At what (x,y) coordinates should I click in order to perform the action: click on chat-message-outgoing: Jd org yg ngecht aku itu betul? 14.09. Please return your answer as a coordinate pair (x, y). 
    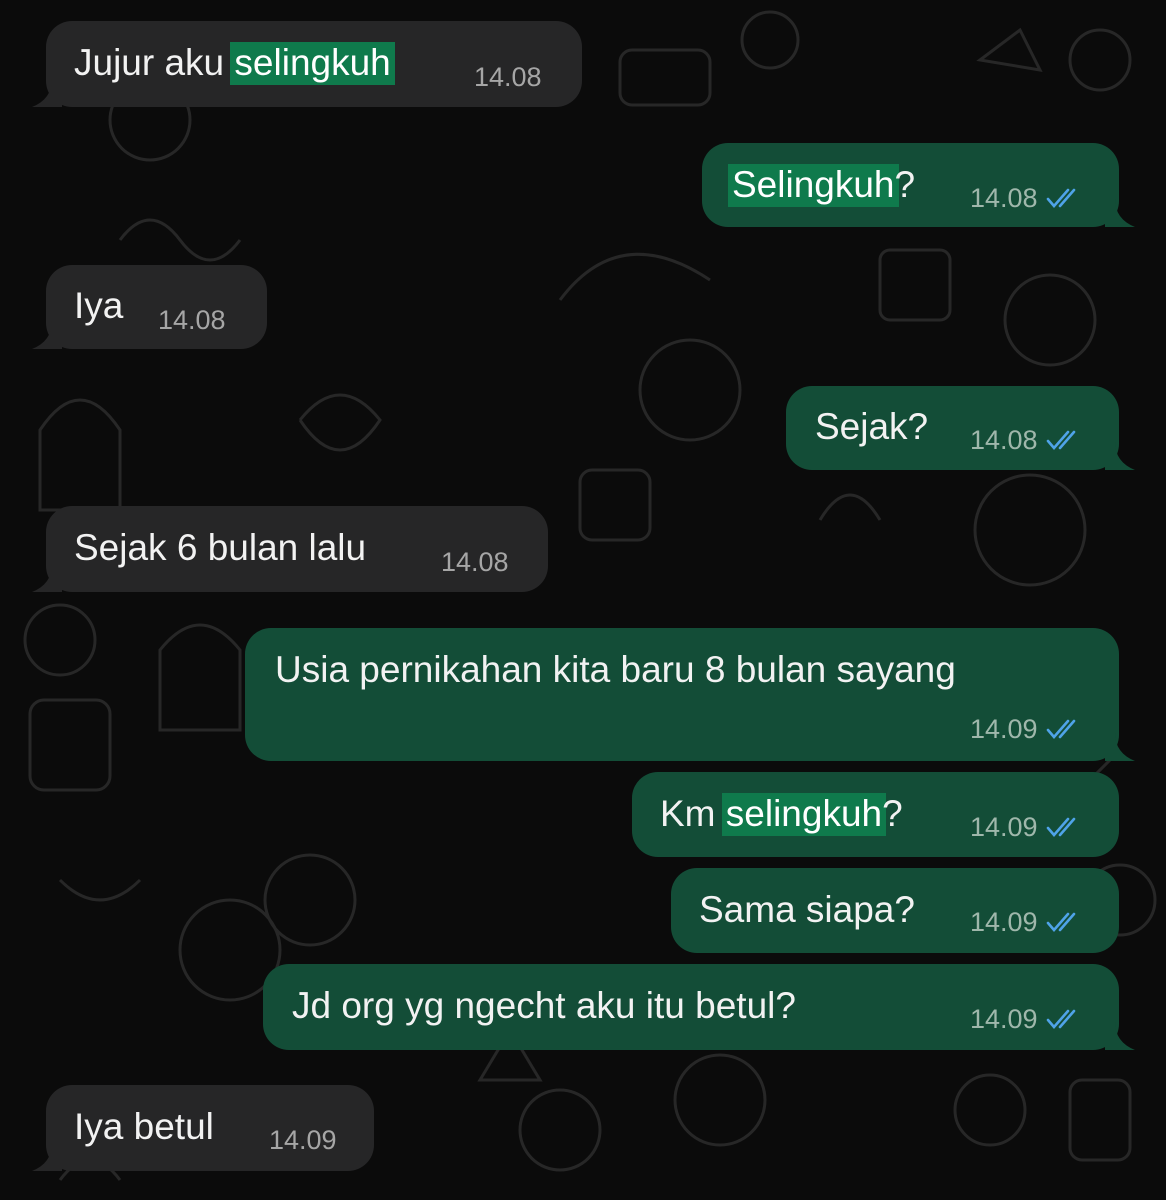
    Looking at the image, I should click on (699, 1007).